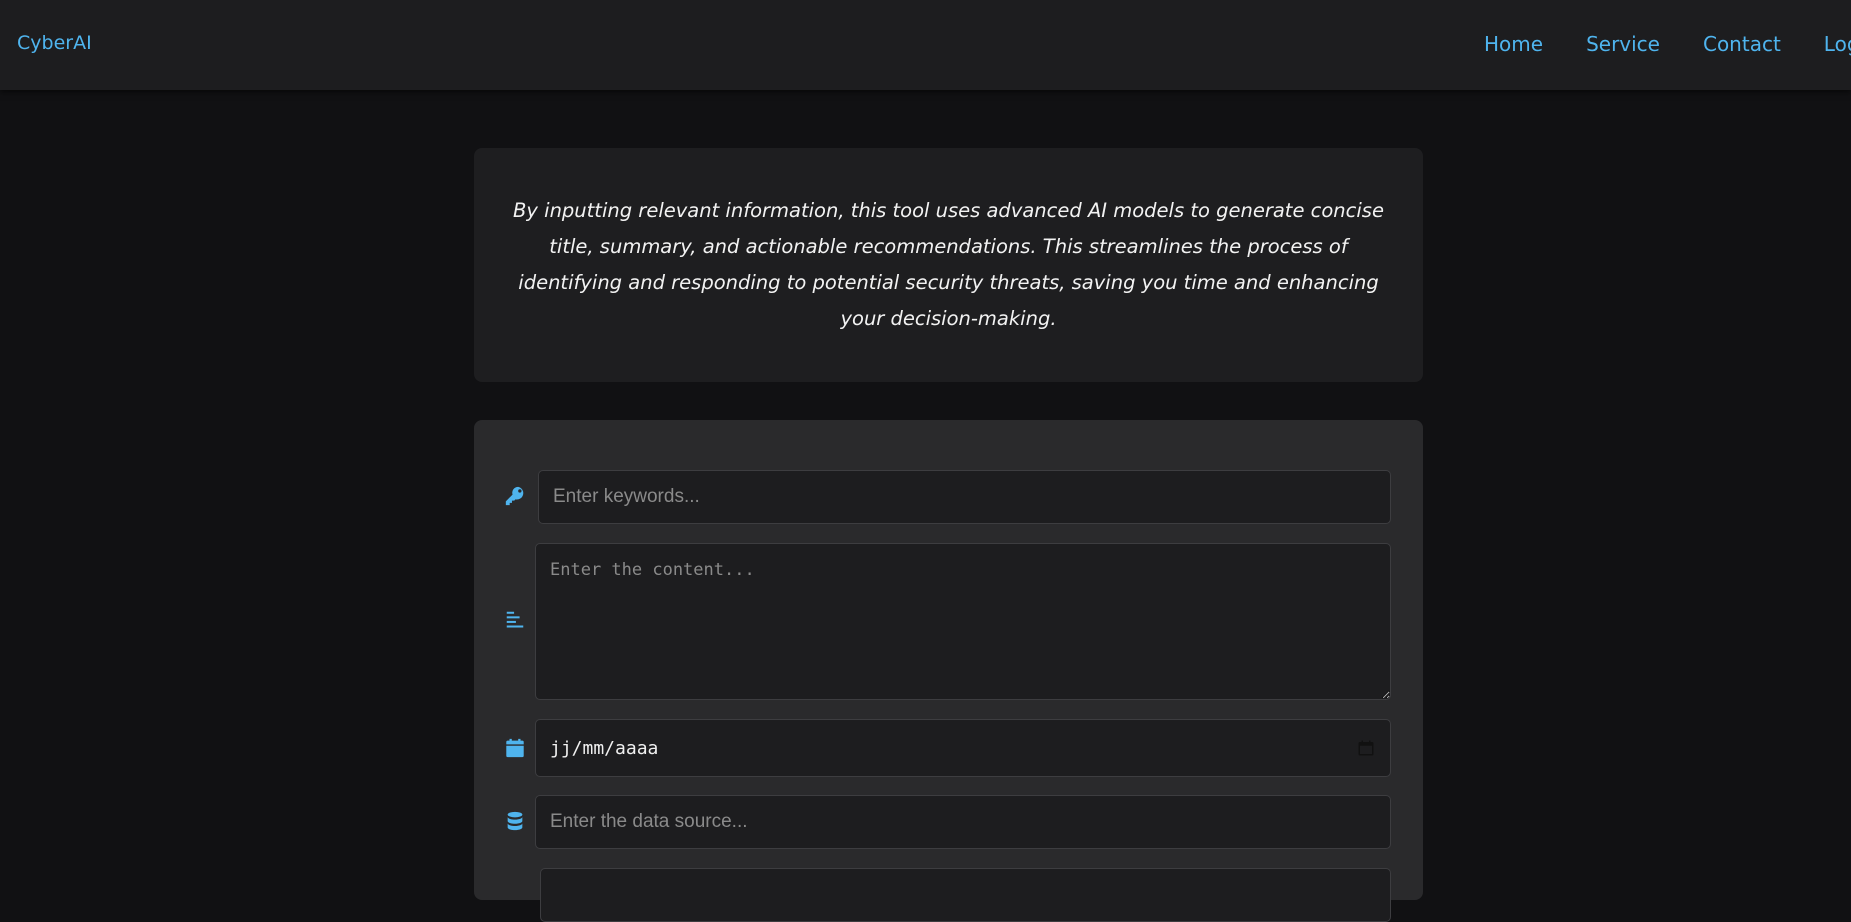 This screenshot has height=922, width=1851. Describe the element at coordinates (963, 822) in the screenshot. I see `data-source-input` at that location.